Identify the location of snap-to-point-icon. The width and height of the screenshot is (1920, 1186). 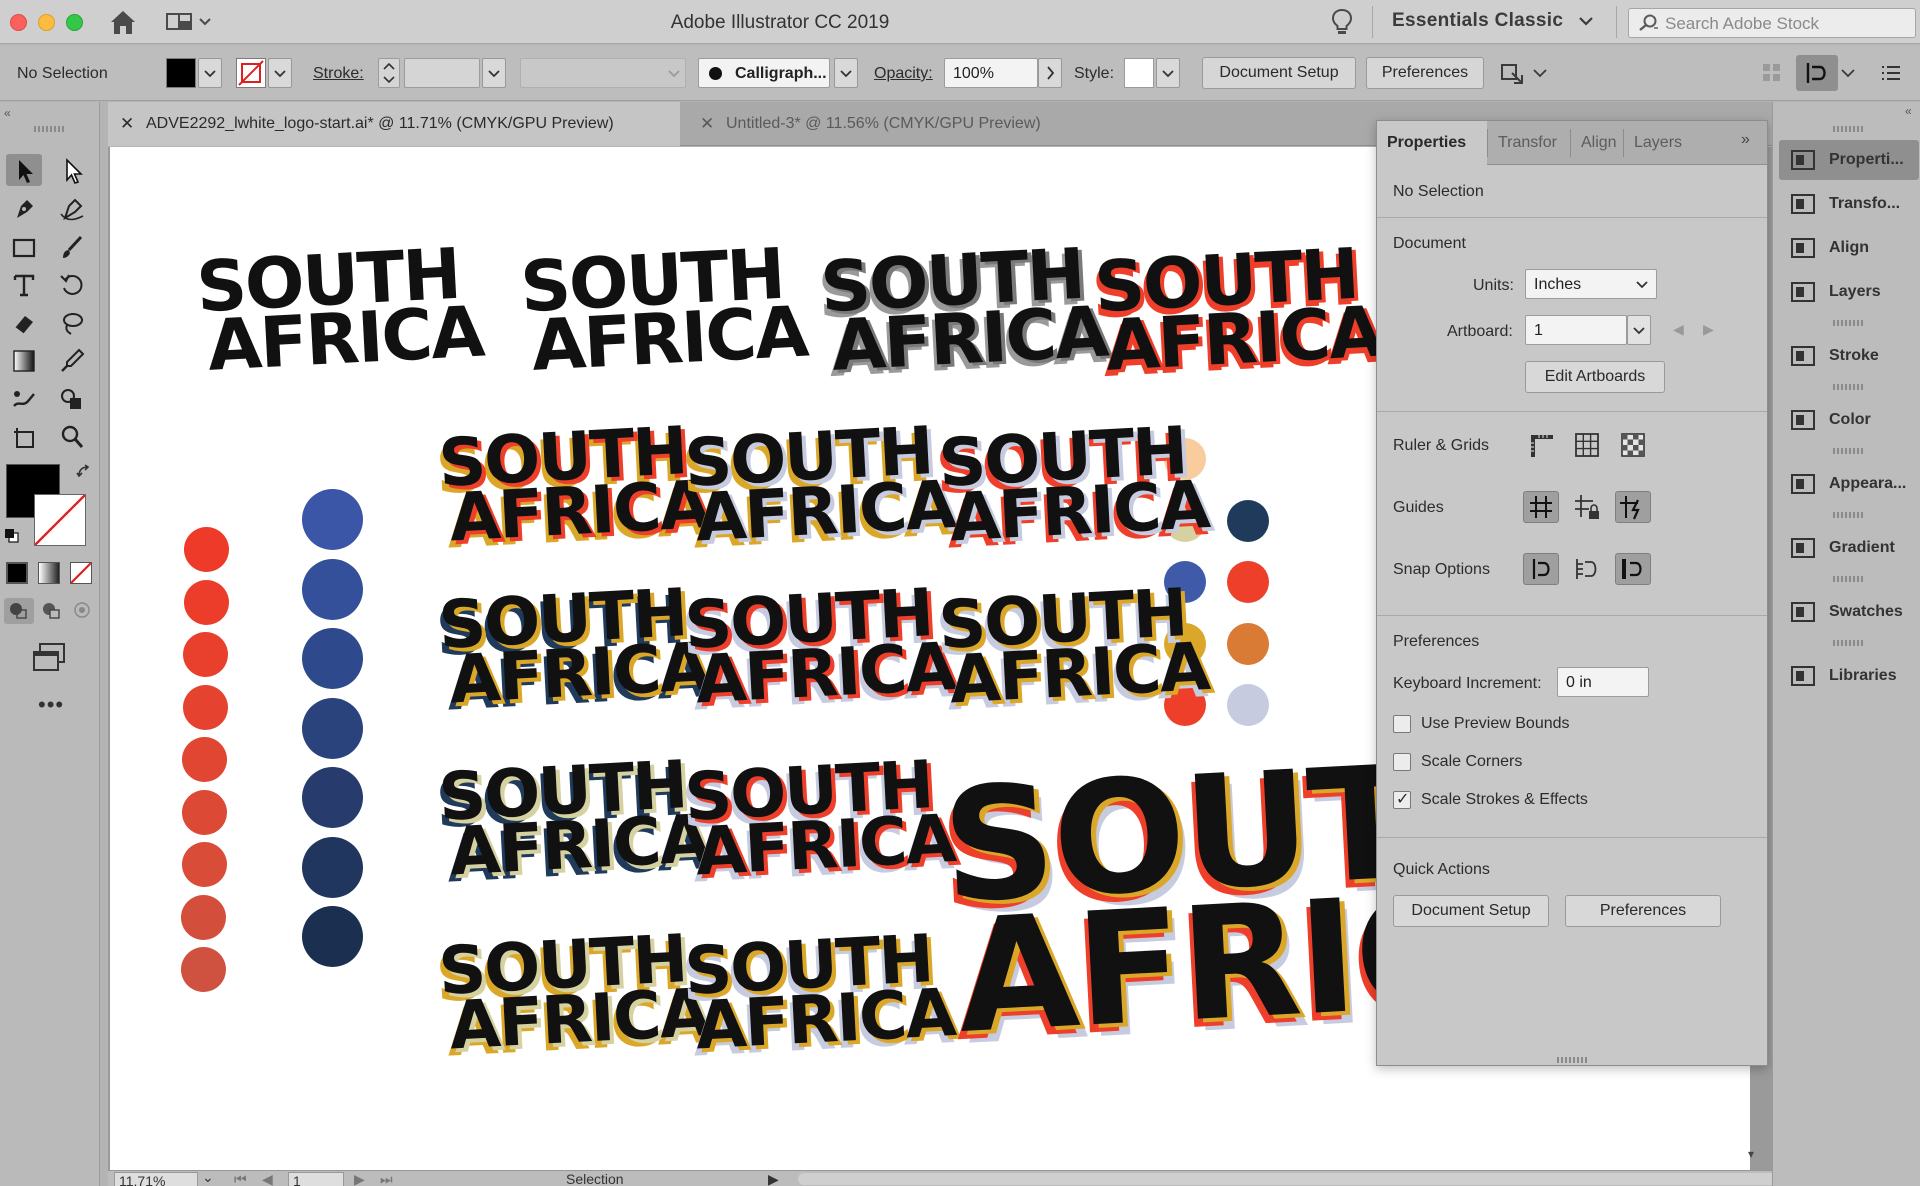
(1541, 569).